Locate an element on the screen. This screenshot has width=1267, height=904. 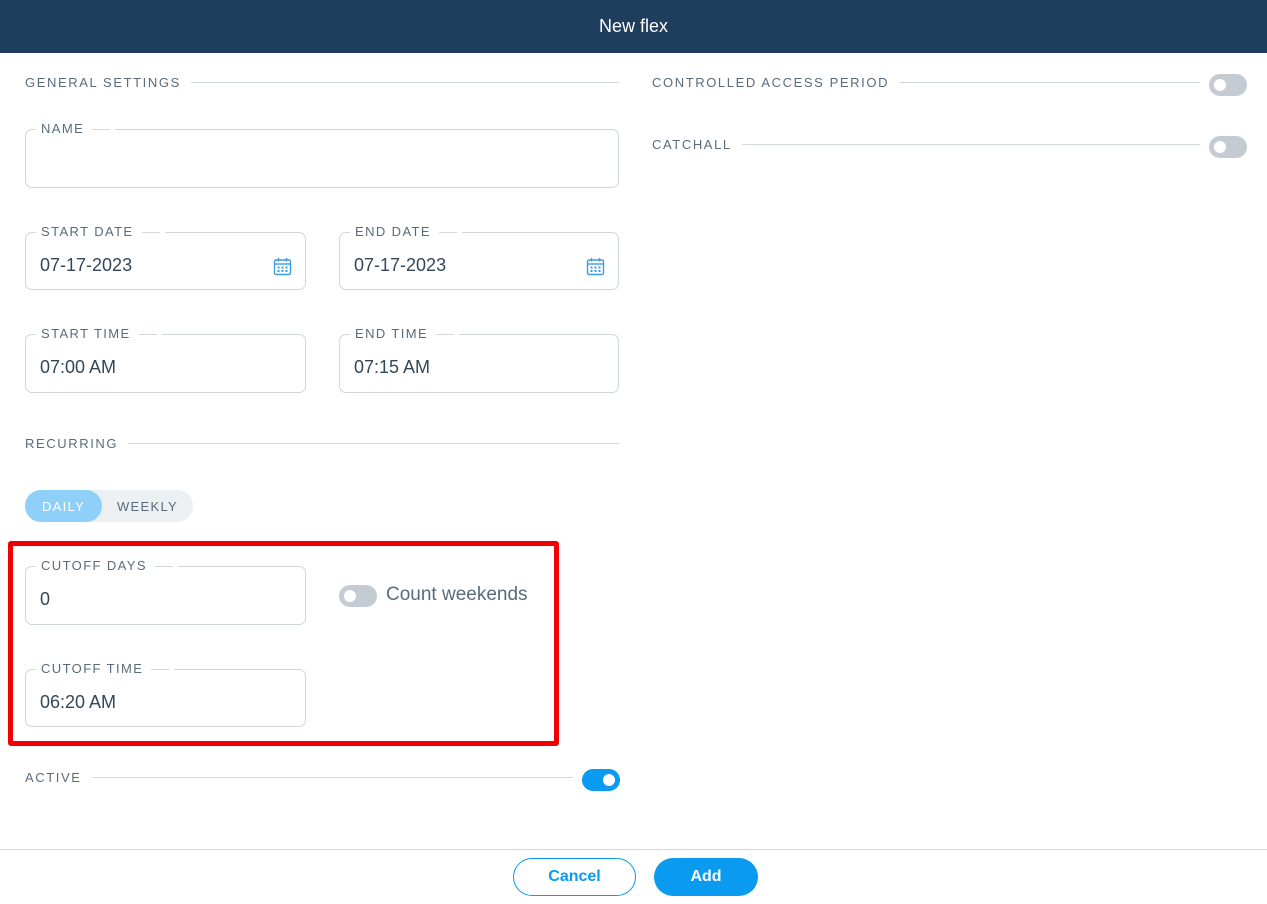
footer-divider is located at coordinates (633, 849).